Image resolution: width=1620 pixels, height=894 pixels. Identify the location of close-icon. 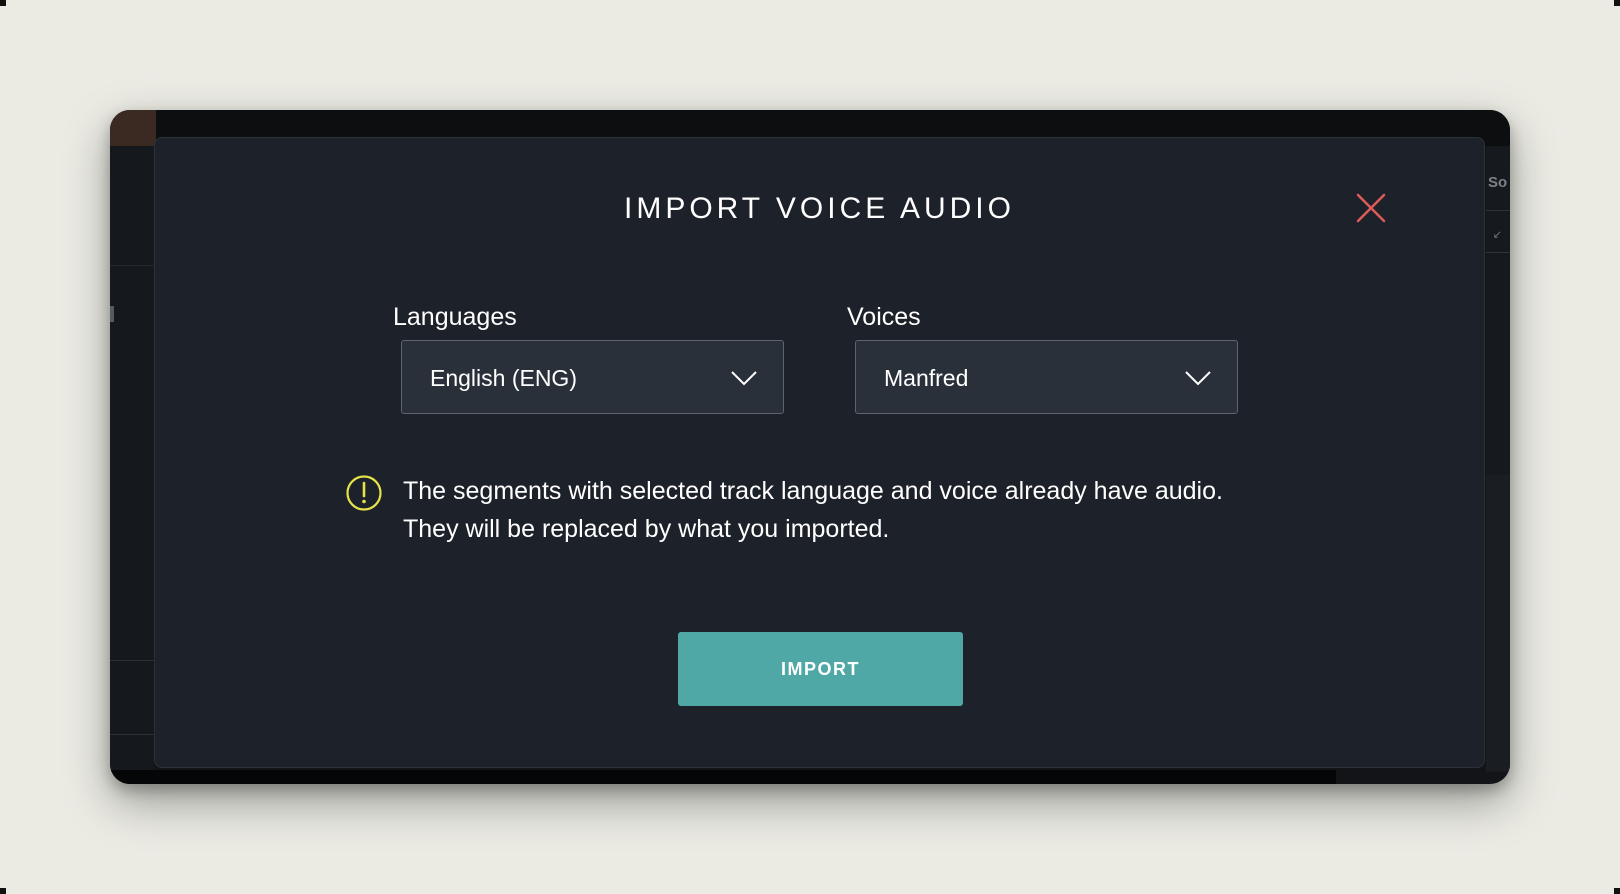
(1371, 208).